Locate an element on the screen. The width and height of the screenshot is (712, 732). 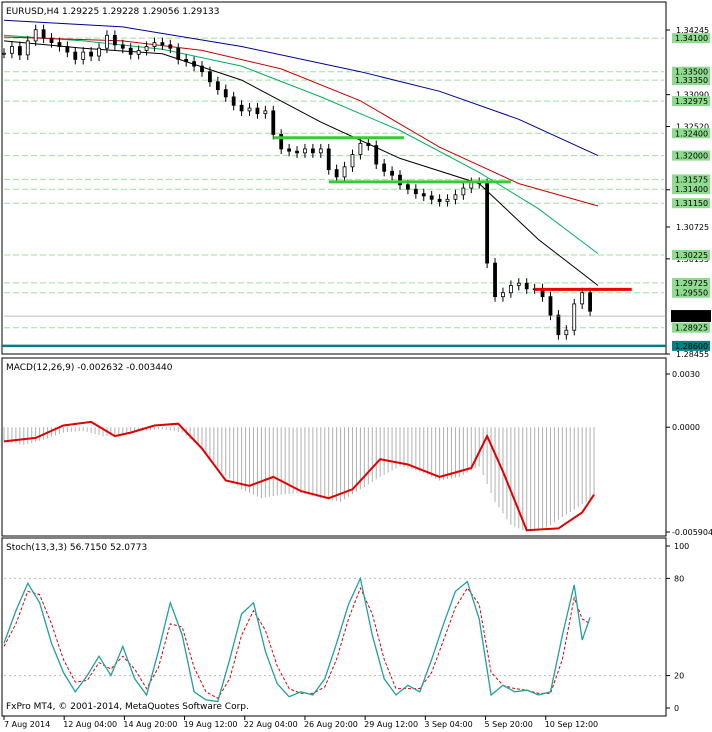
time-tick-label: 14 Aug 20:00 is located at coordinates (150, 724).